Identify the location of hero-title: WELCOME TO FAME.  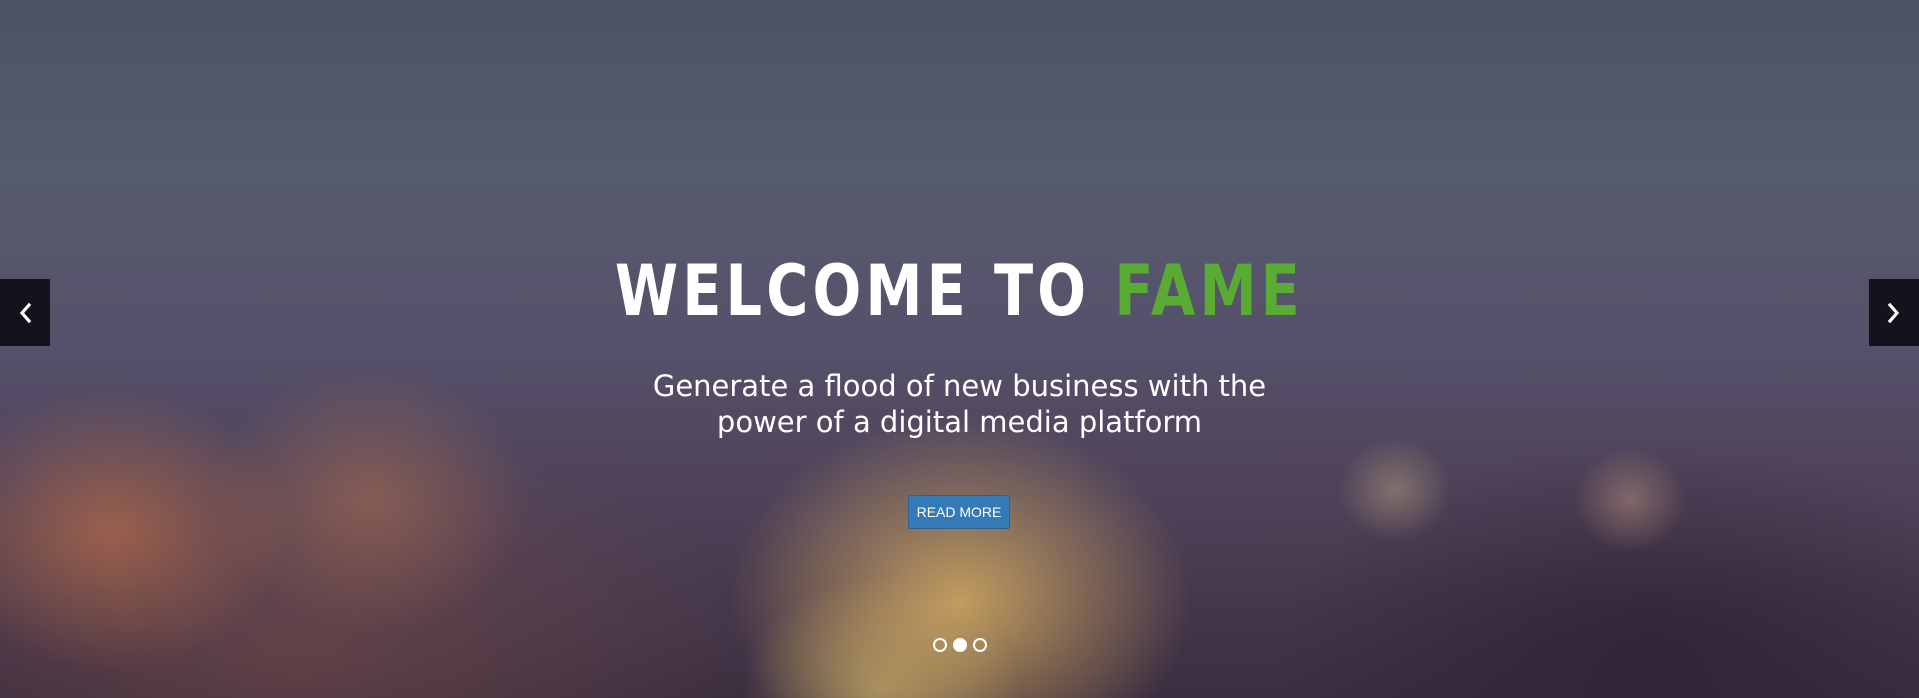
(960, 291).